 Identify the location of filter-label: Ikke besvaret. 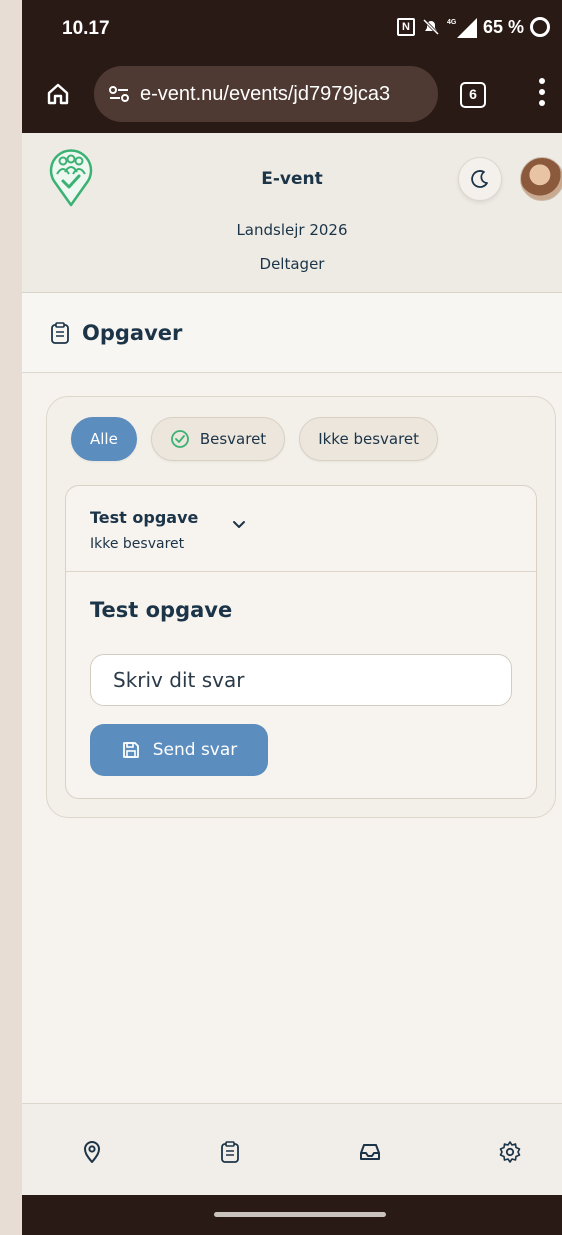
(369, 439).